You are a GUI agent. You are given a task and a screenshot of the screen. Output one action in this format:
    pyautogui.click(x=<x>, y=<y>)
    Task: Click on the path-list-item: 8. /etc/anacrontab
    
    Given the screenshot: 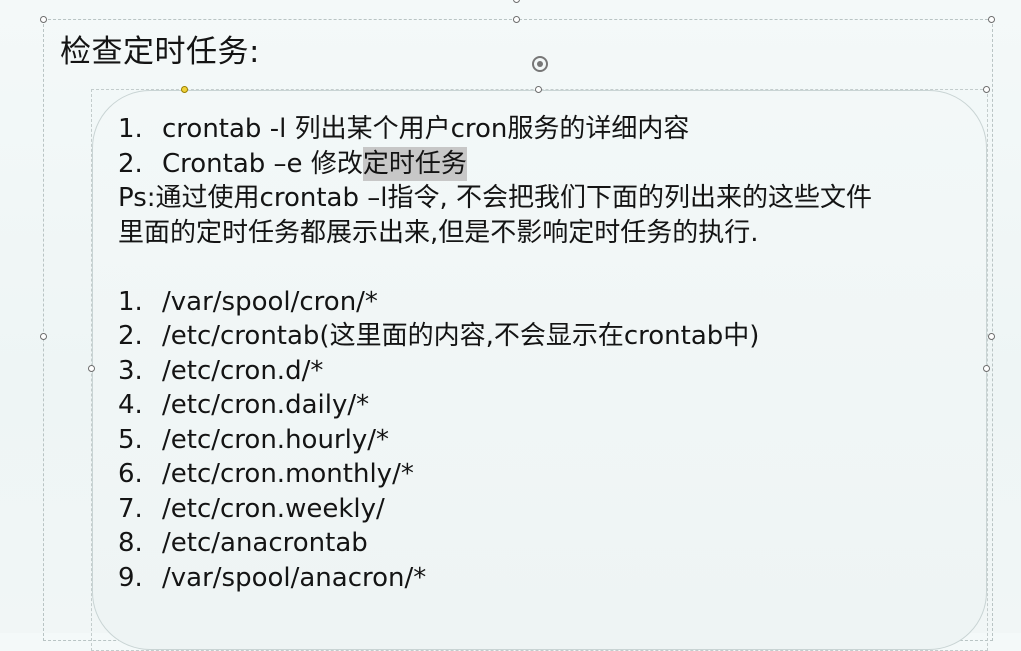 What is the action you would take?
    pyautogui.click(x=243, y=543)
    